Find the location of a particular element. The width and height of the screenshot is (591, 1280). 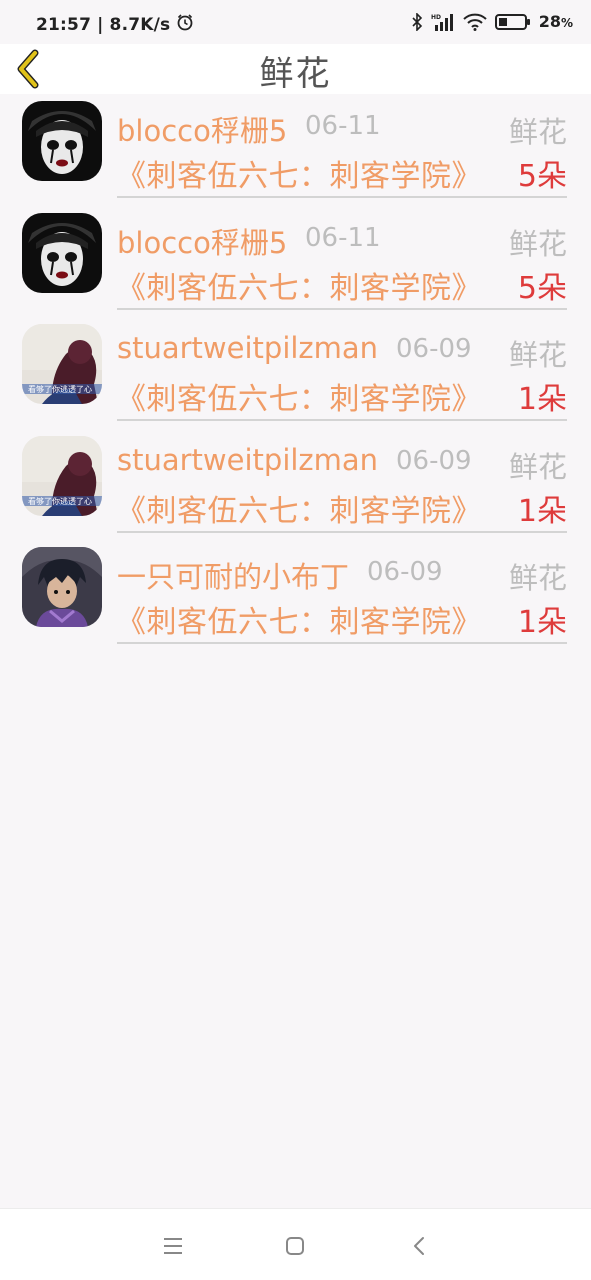

status-bar: 21:57 | 8.7K/s HD 28% is located at coordinates (295, 22).